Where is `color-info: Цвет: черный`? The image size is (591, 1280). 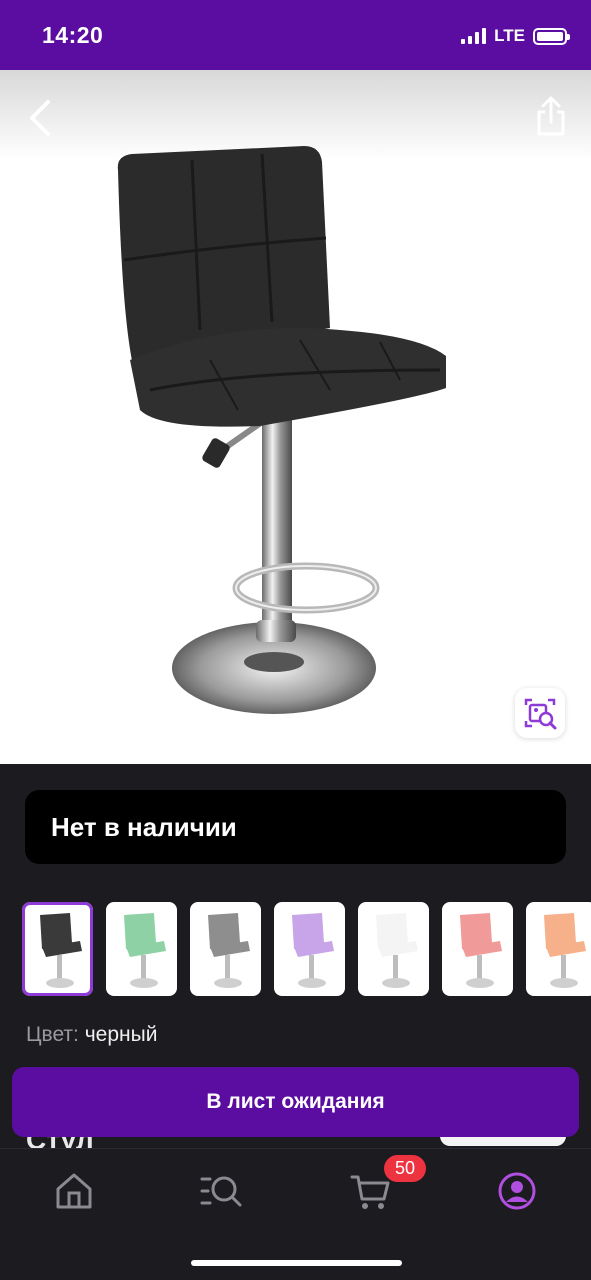 color-info: Цвет: черный is located at coordinates (91, 1035).